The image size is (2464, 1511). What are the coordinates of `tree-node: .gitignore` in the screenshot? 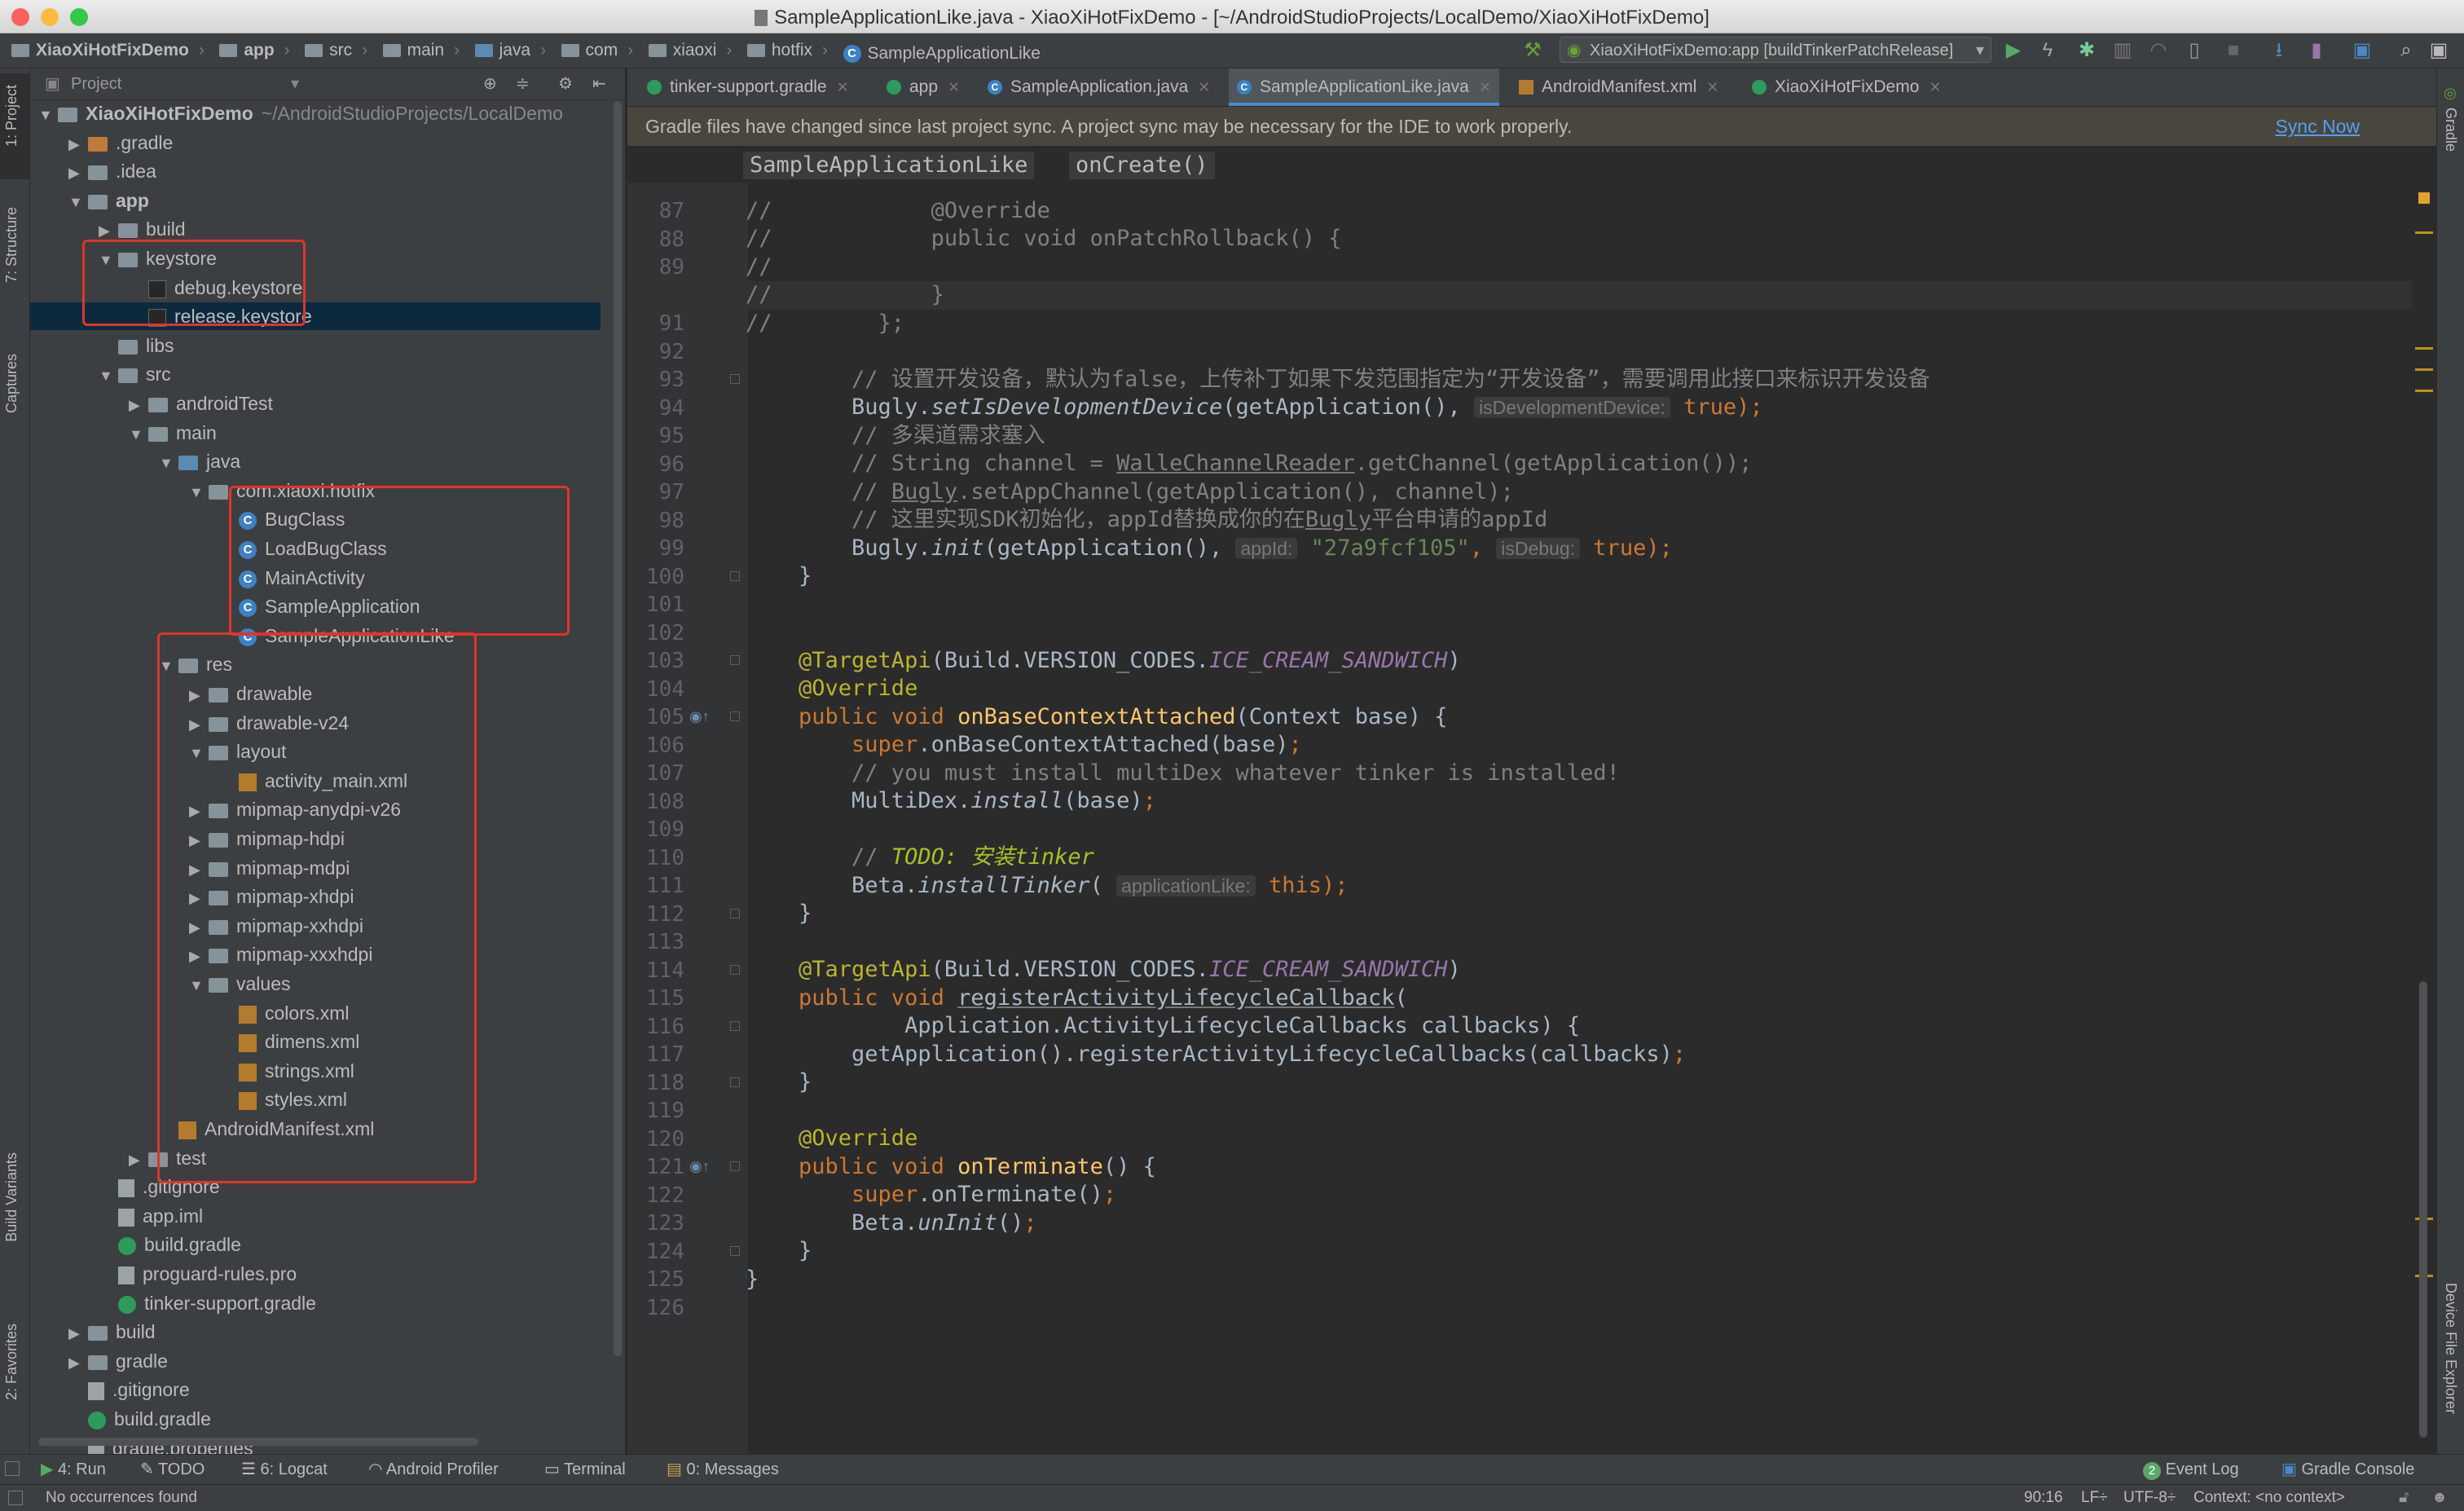 It's located at (315, 1389).